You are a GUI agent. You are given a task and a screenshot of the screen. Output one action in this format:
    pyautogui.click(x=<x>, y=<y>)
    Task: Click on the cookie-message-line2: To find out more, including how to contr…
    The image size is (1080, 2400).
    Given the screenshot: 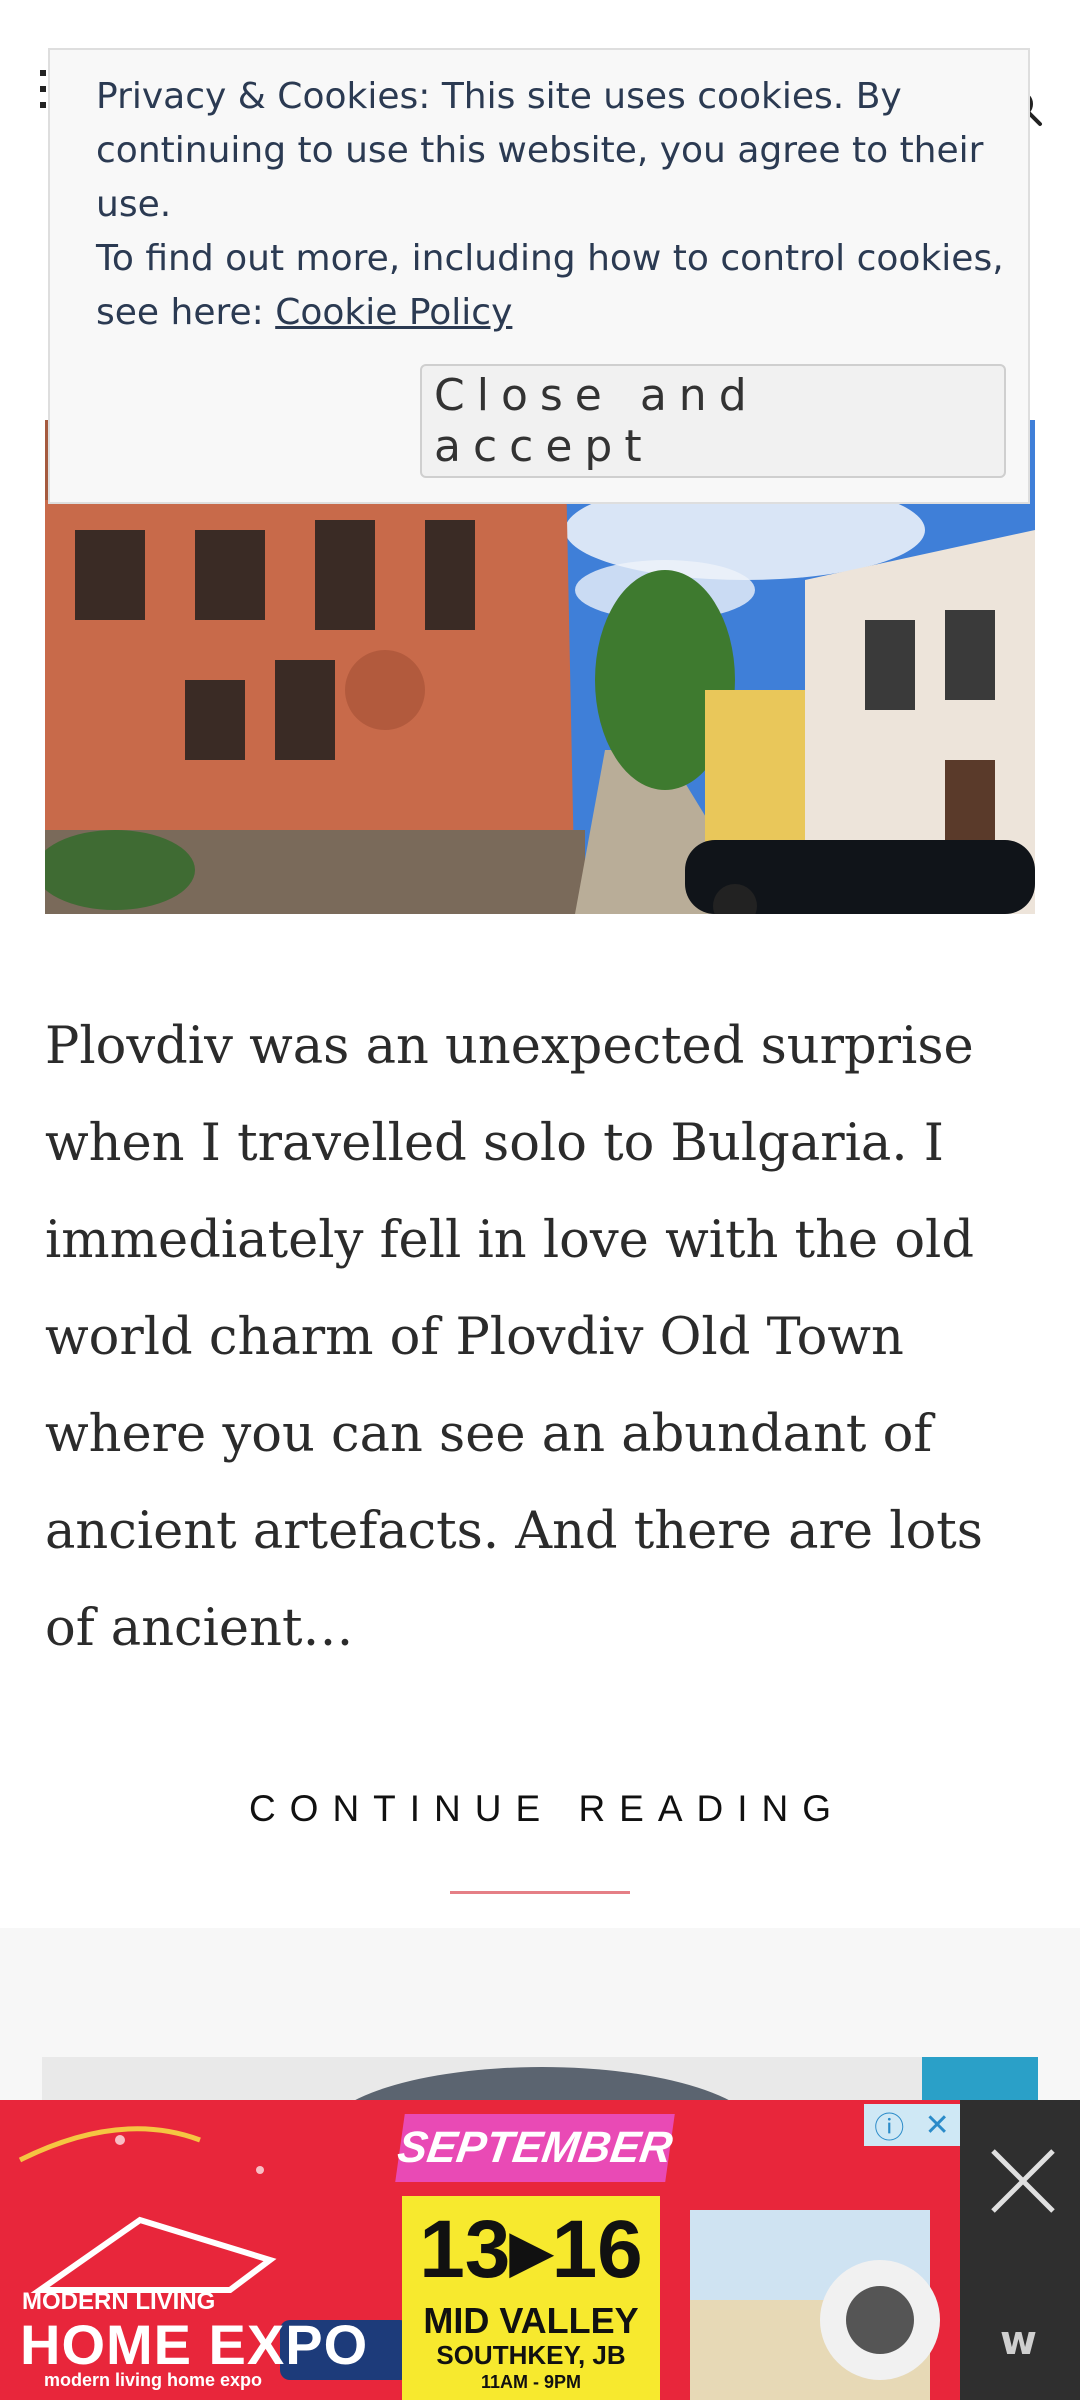 What is the action you would take?
    pyautogui.click(x=550, y=285)
    